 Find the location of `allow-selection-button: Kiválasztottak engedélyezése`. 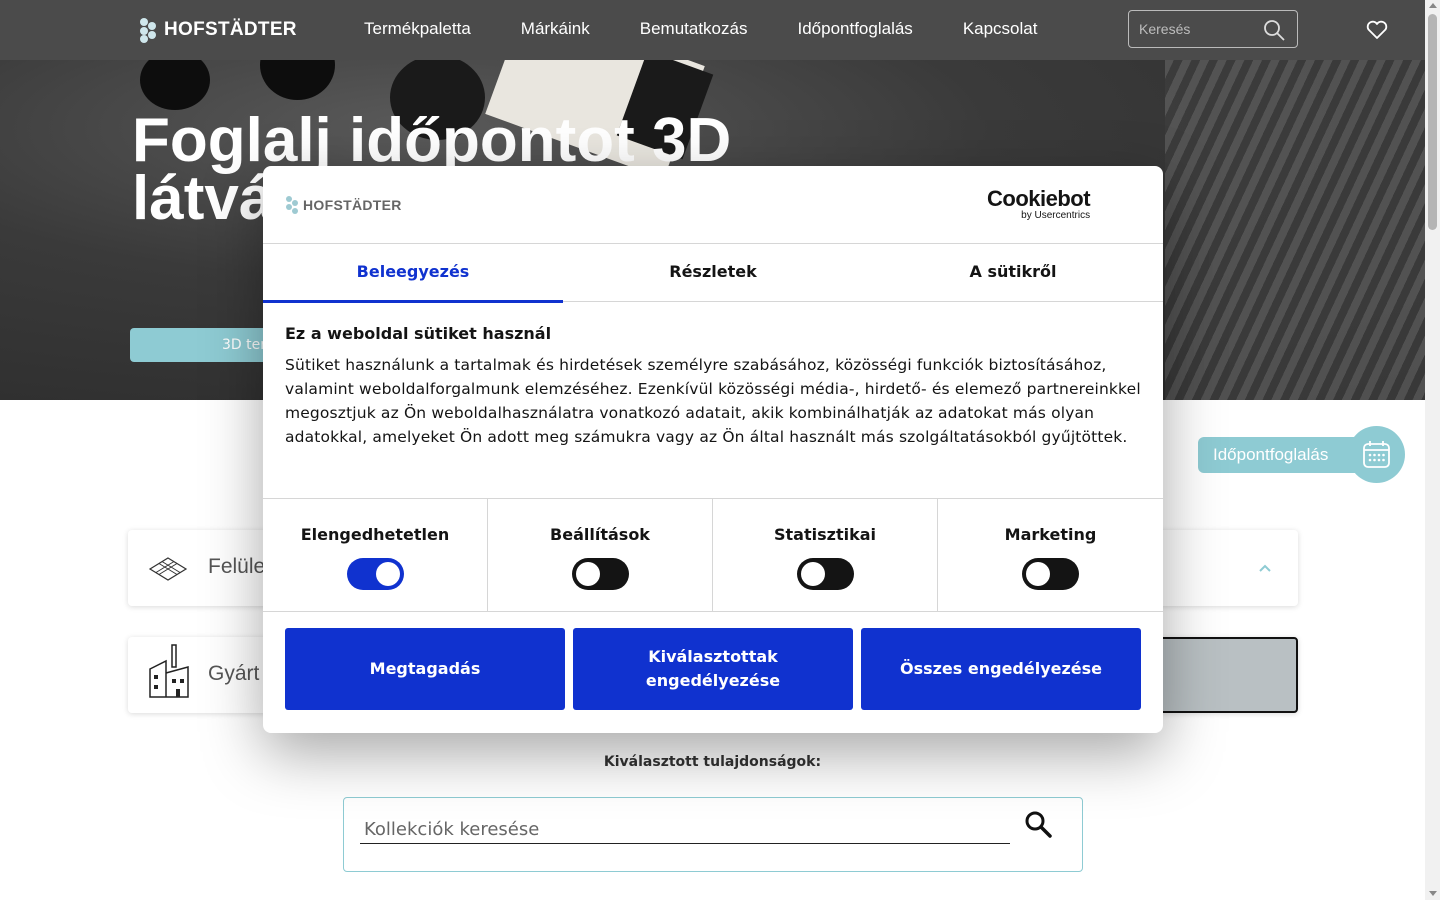

allow-selection-button: Kiválasztottak engedélyezése is located at coordinates (713, 669).